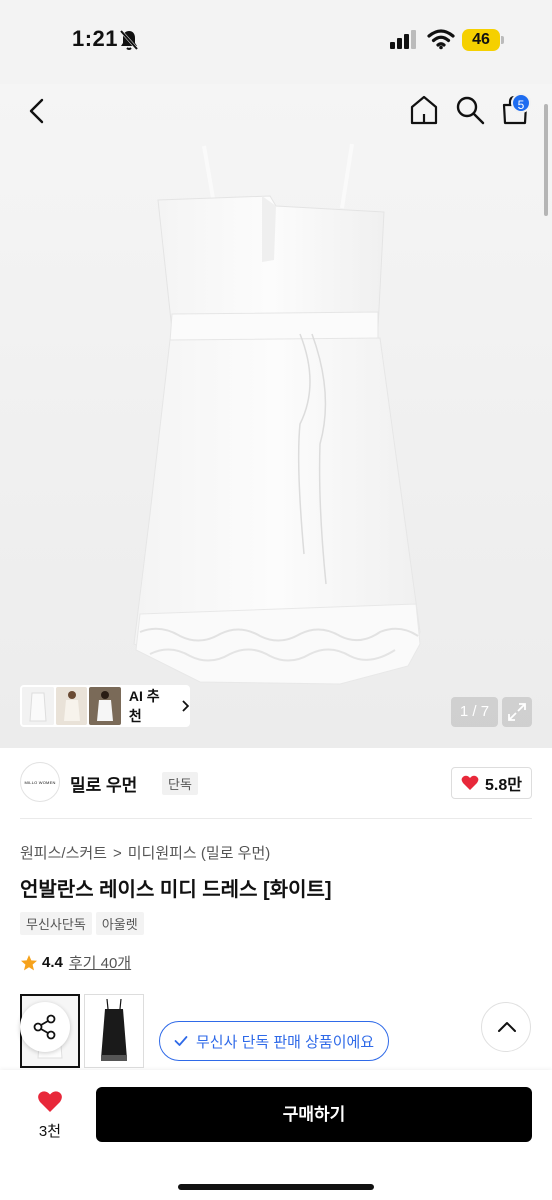  I want to click on scrollbar, so click(546, 160).